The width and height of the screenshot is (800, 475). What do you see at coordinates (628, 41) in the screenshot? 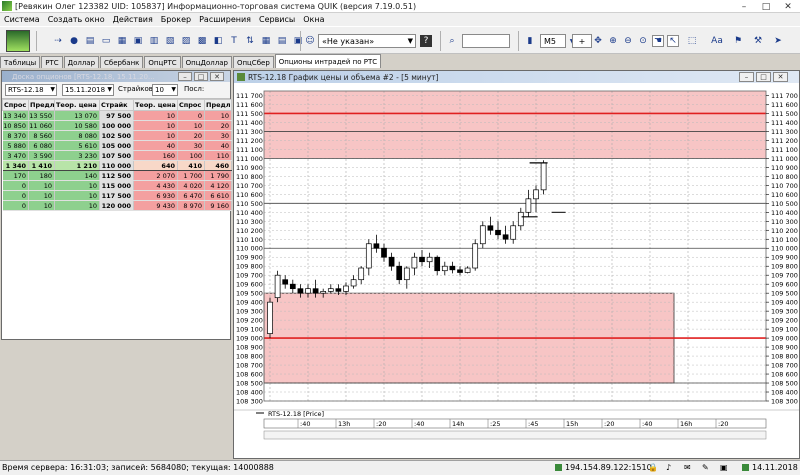
I see `zoom-out-icon: ⊖` at bounding box center [628, 41].